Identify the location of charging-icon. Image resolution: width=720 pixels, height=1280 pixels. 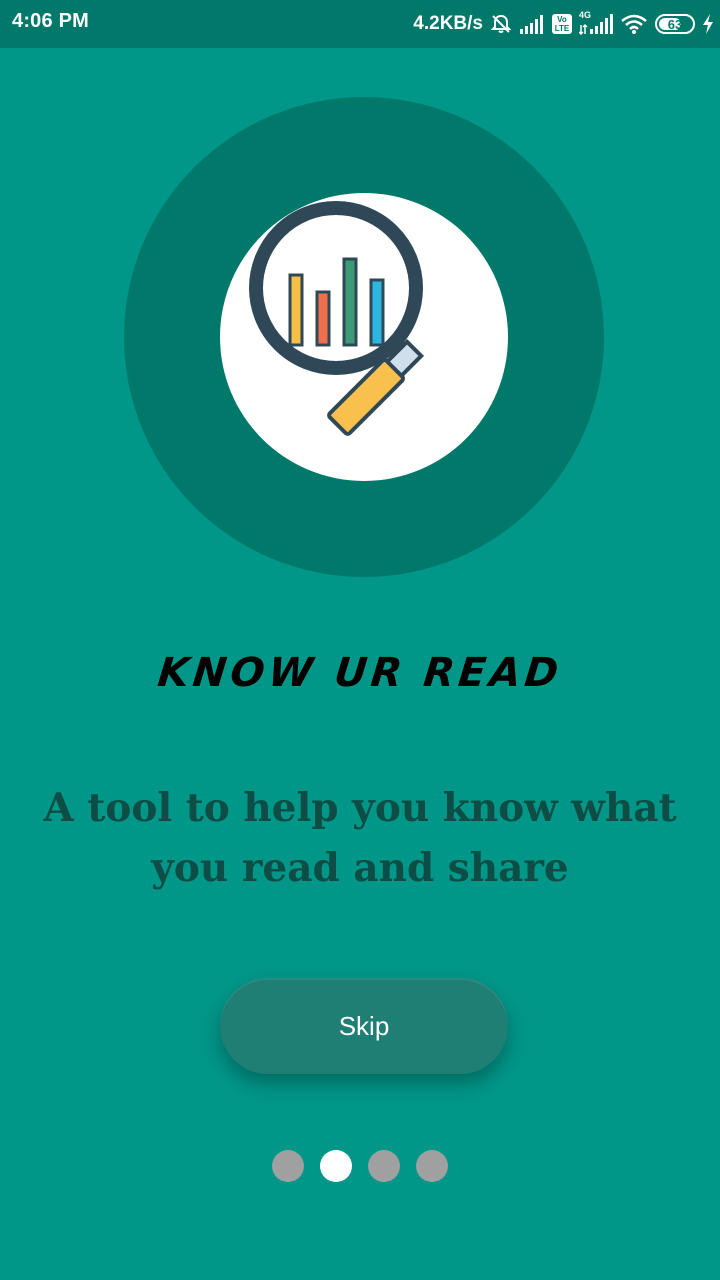
(708, 24).